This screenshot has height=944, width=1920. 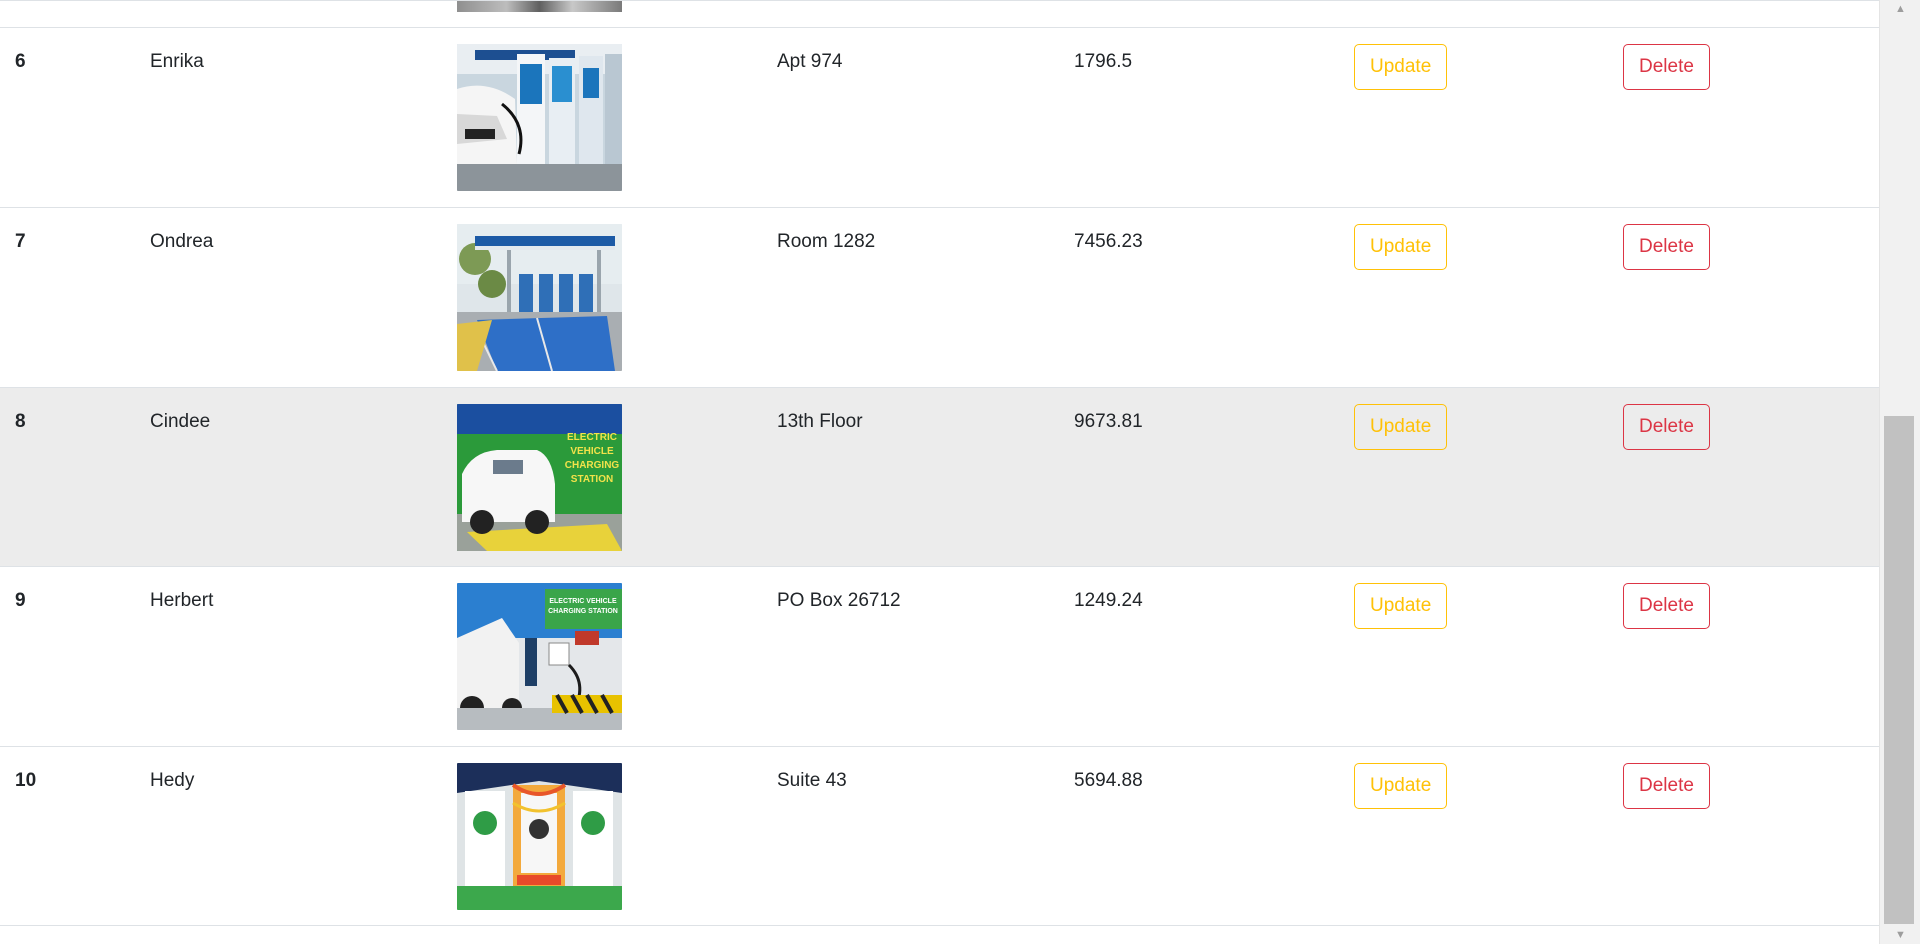 What do you see at coordinates (1214, 657) in the screenshot?
I see `row-price-cell: 1249.24` at bounding box center [1214, 657].